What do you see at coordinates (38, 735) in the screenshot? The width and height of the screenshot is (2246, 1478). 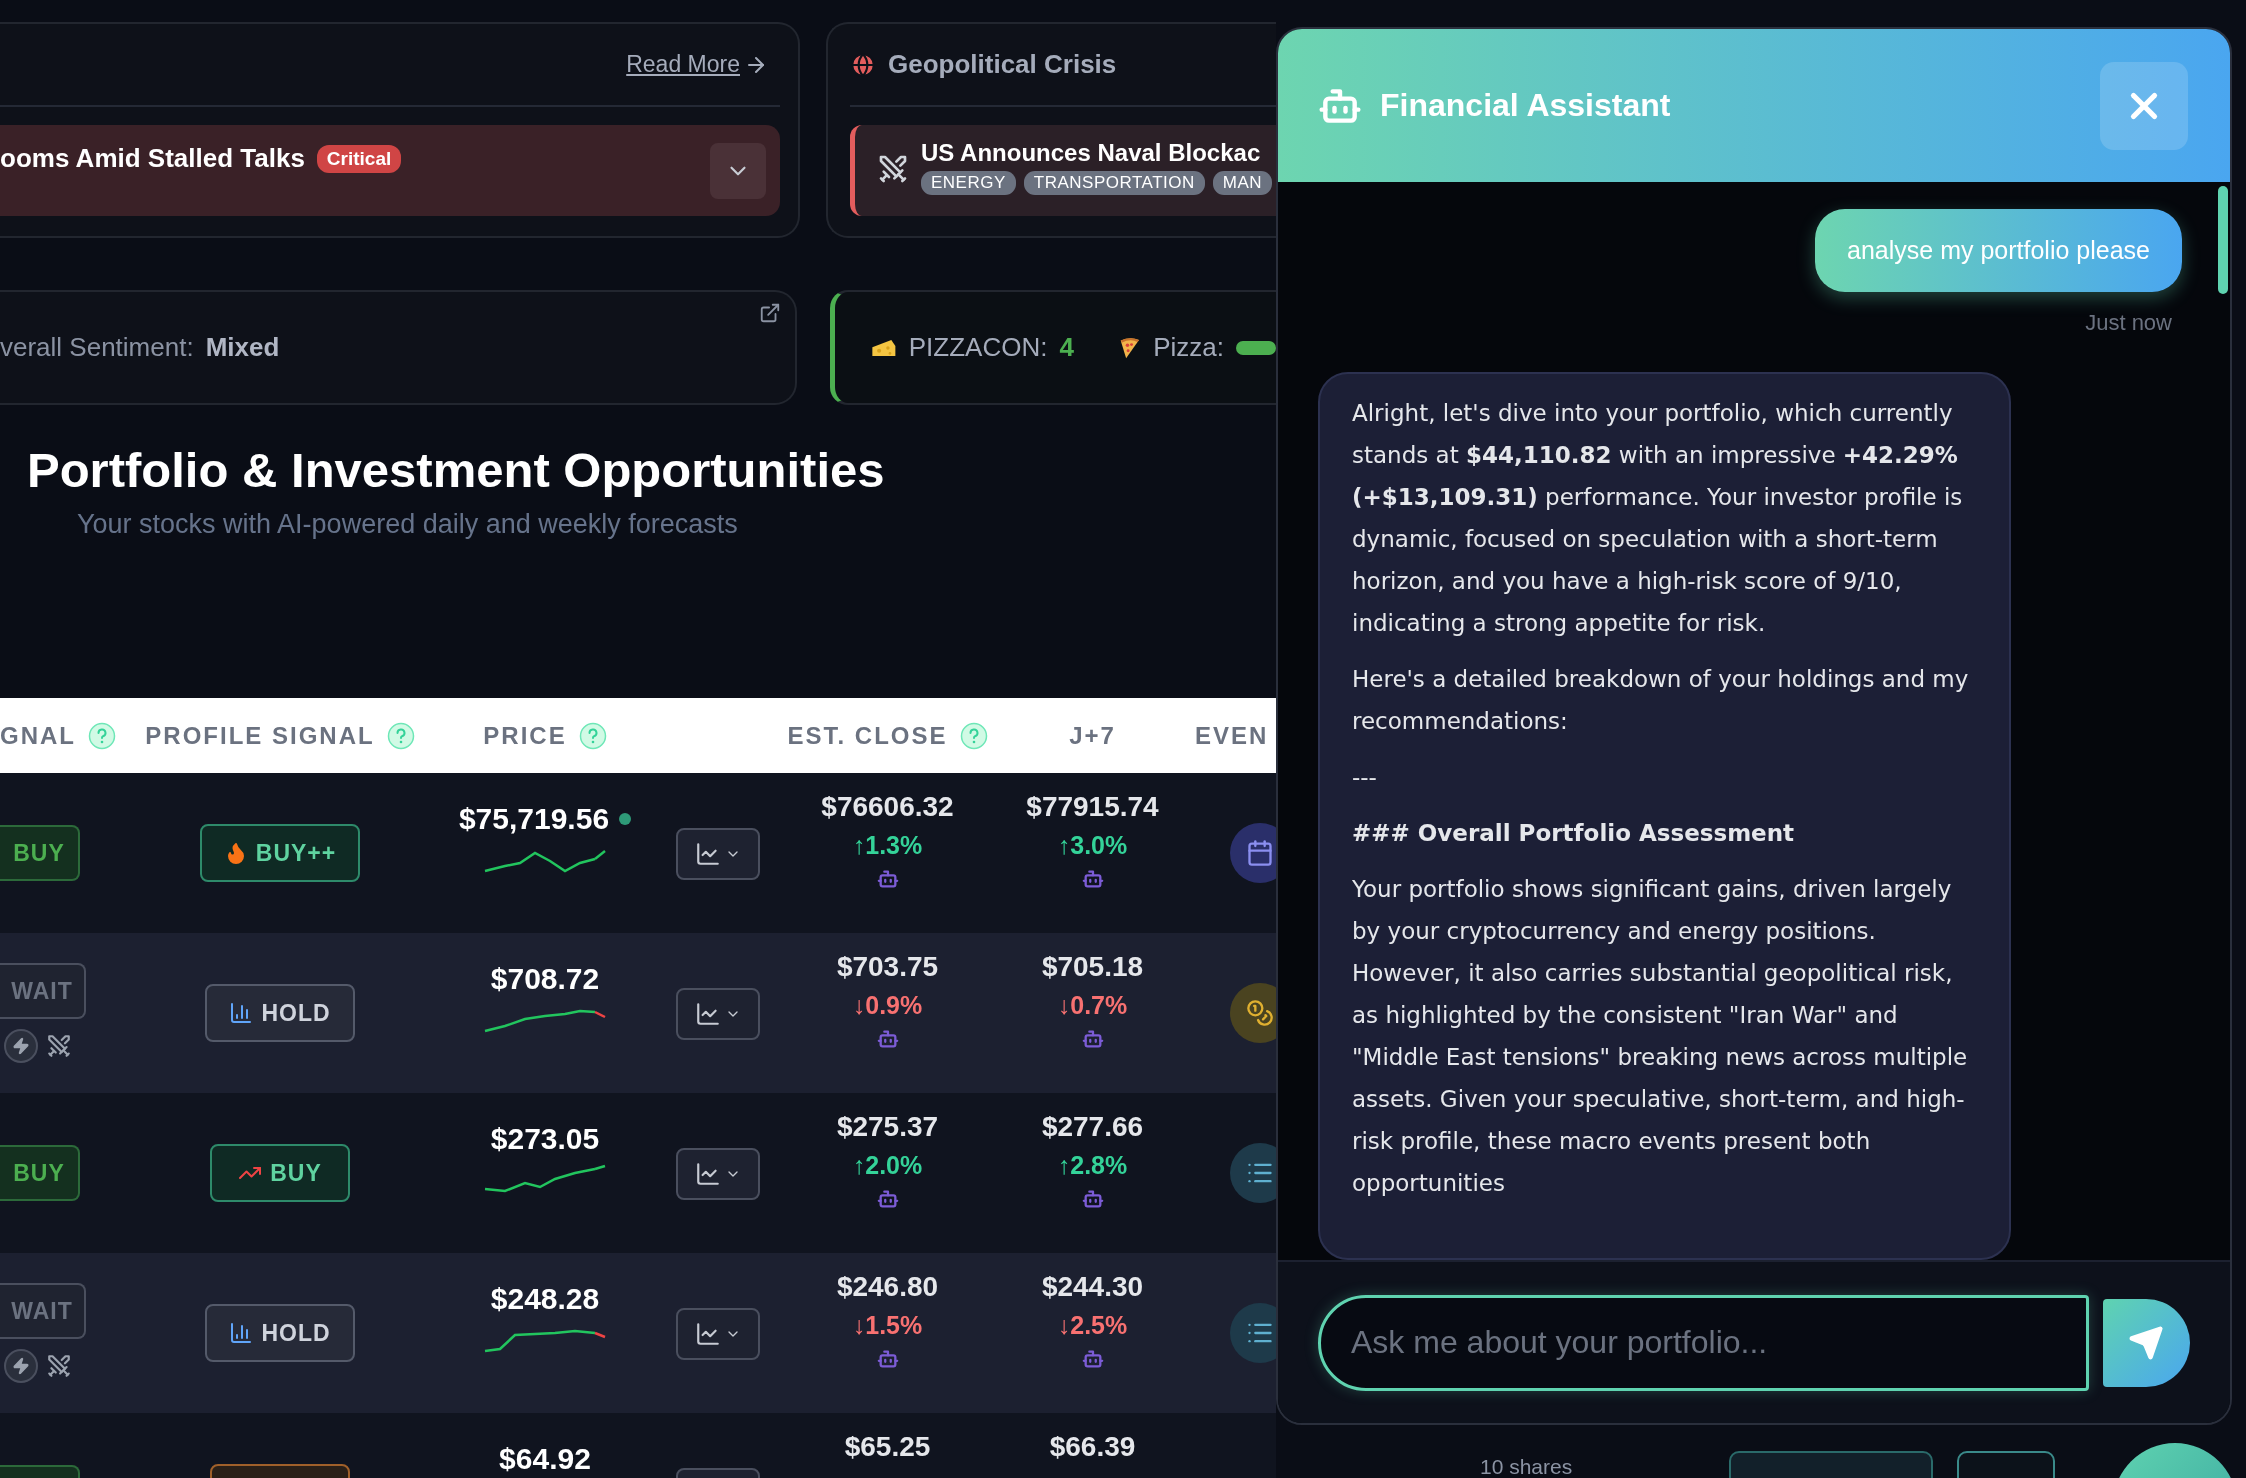 I see `column-header: GNAL` at bounding box center [38, 735].